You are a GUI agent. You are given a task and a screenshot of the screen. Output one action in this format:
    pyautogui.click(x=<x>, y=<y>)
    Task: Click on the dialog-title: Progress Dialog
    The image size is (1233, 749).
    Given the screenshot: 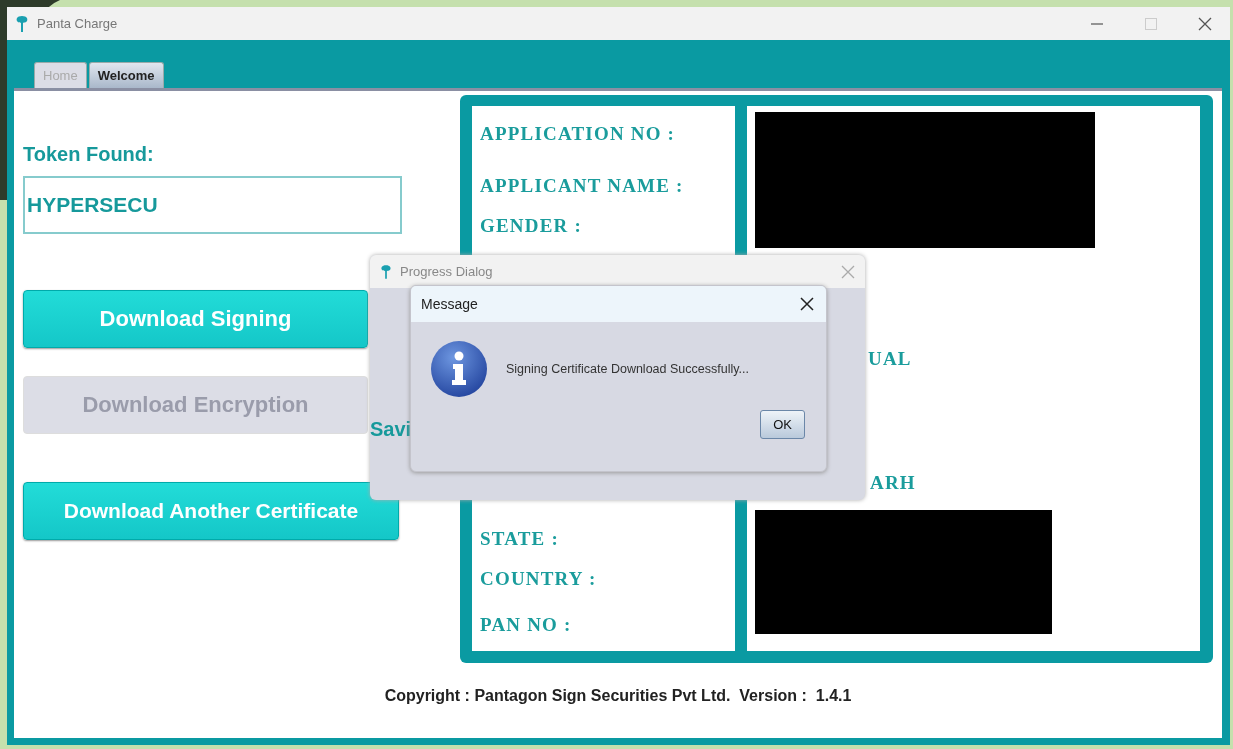 What is the action you would take?
    pyautogui.click(x=446, y=271)
    